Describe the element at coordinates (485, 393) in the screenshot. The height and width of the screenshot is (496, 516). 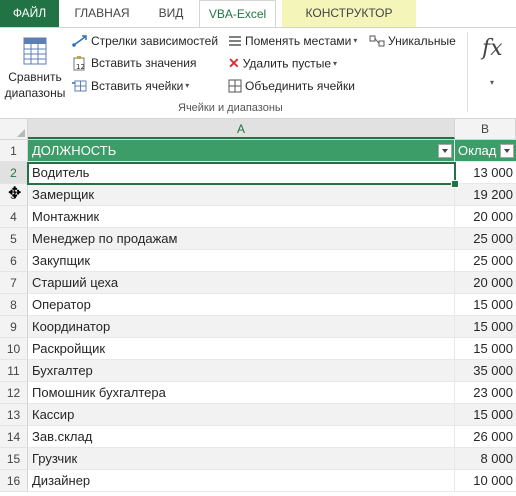
I see `cell-salary: 23 000` at that location.